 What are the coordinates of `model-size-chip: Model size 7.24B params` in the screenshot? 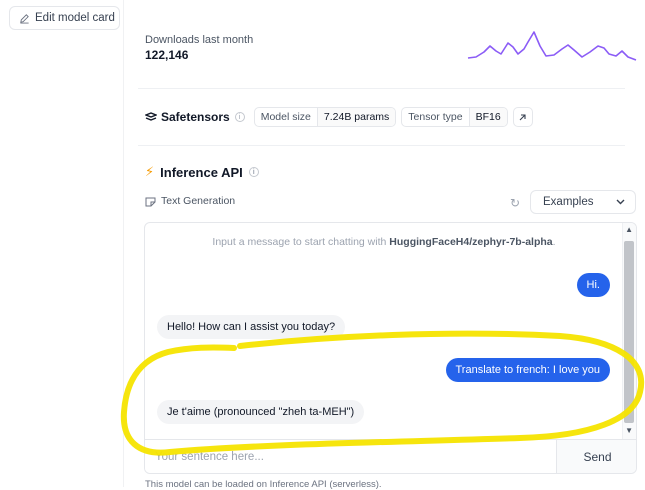 It's located at (325, 117).